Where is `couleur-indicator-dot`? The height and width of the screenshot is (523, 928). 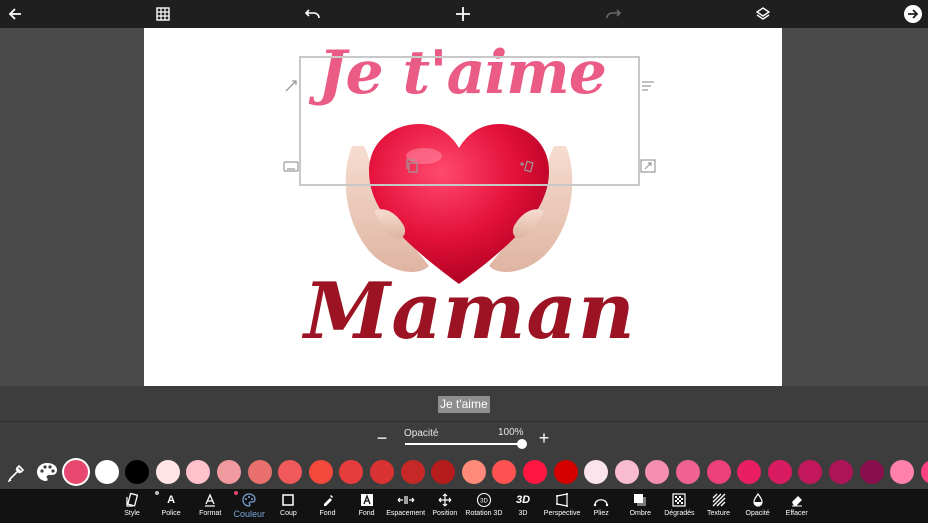 couleur-indicator-dot is located at coordinates (236, 493).